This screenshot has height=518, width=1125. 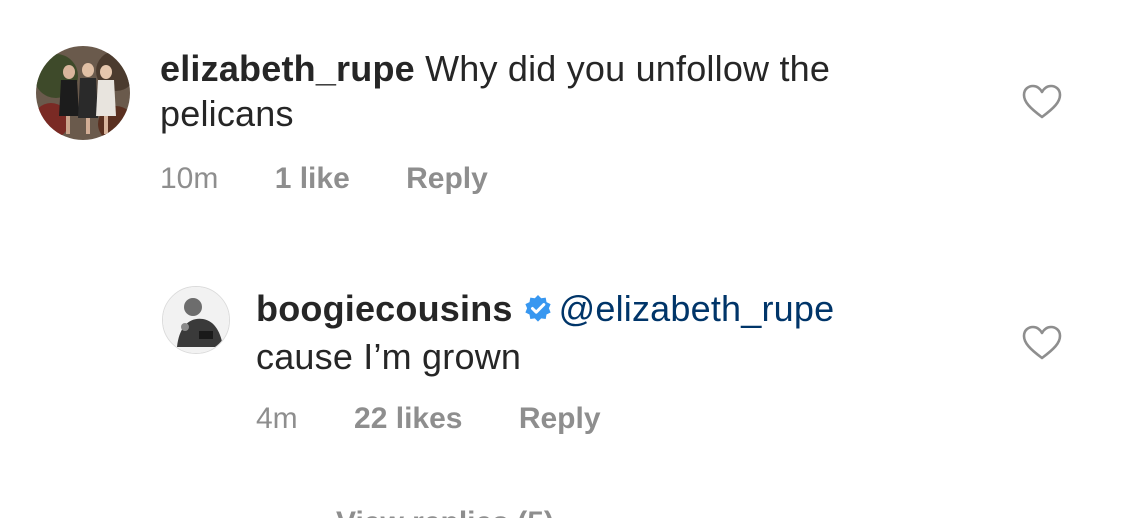 I want to click on comment-text-line1: Why did you unfollow the, so click(x=628, y=68).